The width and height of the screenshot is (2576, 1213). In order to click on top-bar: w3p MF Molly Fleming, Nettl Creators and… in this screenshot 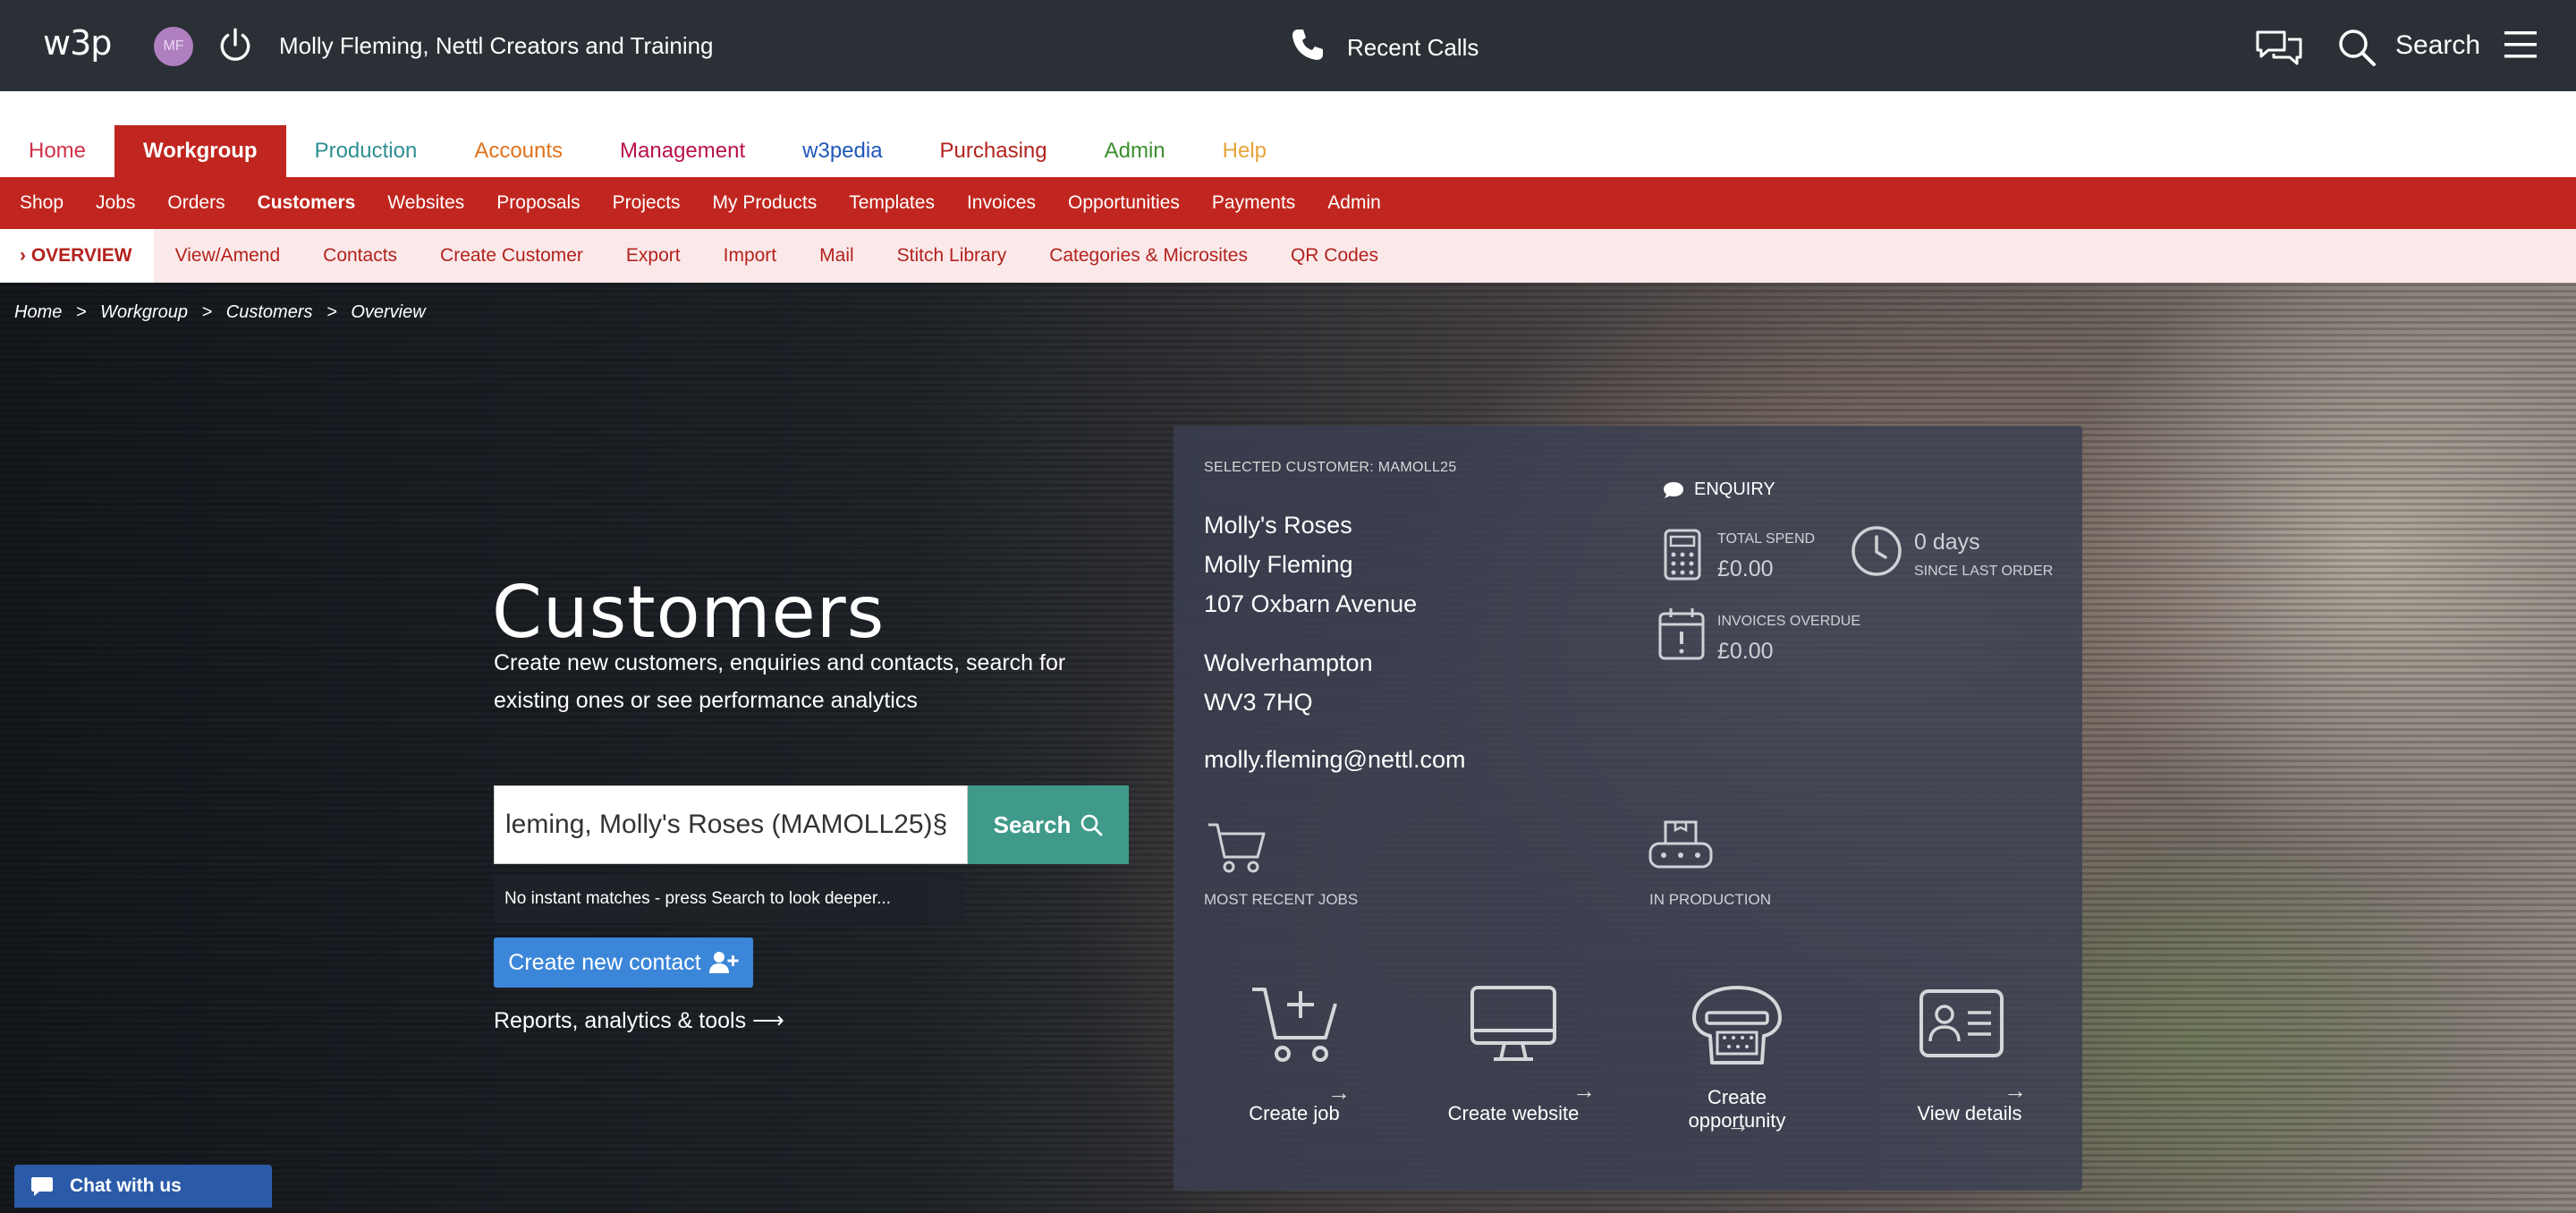, I will do `click(1288, 45)`.